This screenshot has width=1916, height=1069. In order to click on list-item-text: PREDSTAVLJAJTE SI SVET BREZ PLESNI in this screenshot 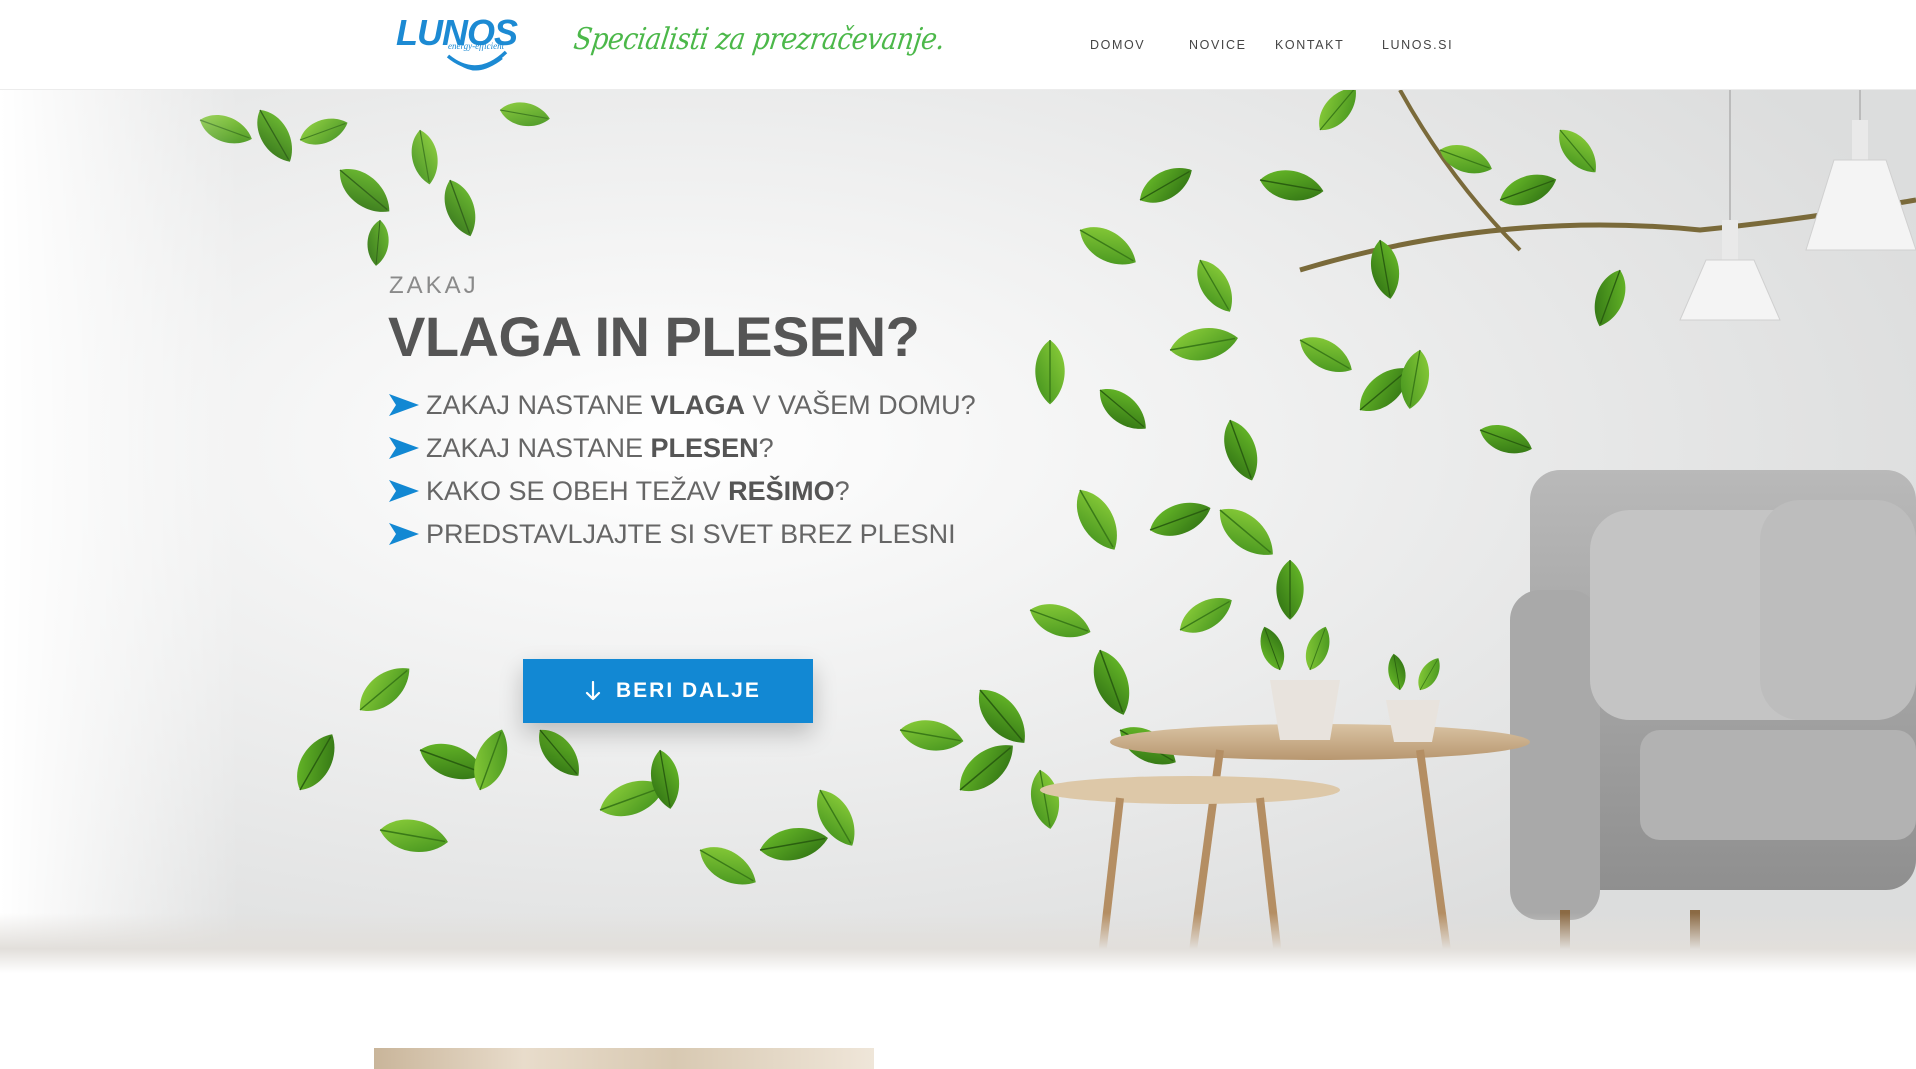, I will do `click(691, 534)`.